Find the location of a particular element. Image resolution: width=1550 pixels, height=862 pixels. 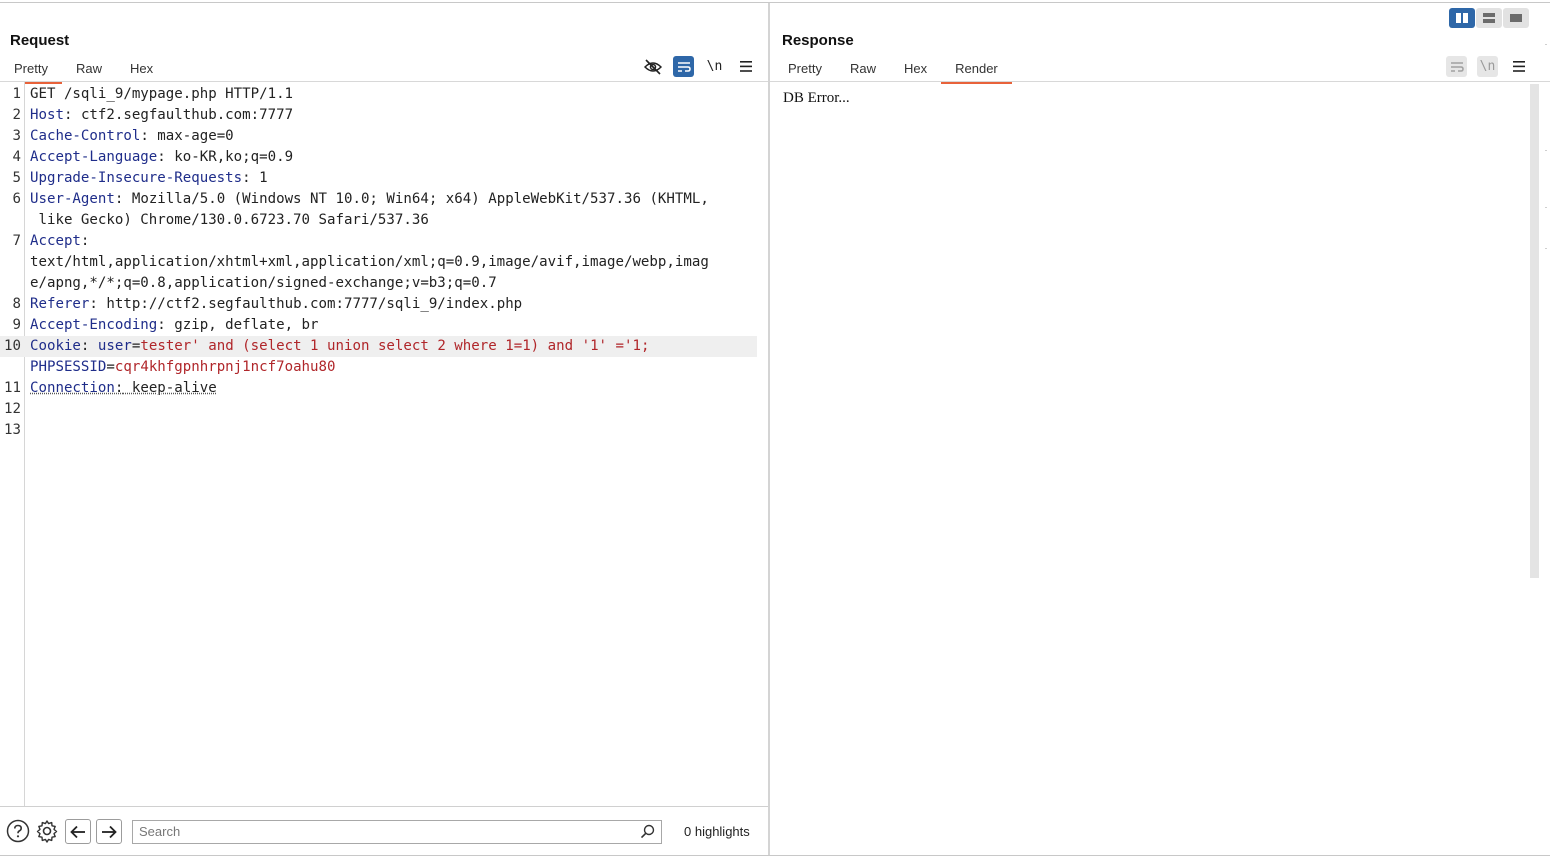

search-box is located at coordinates (397, 832).